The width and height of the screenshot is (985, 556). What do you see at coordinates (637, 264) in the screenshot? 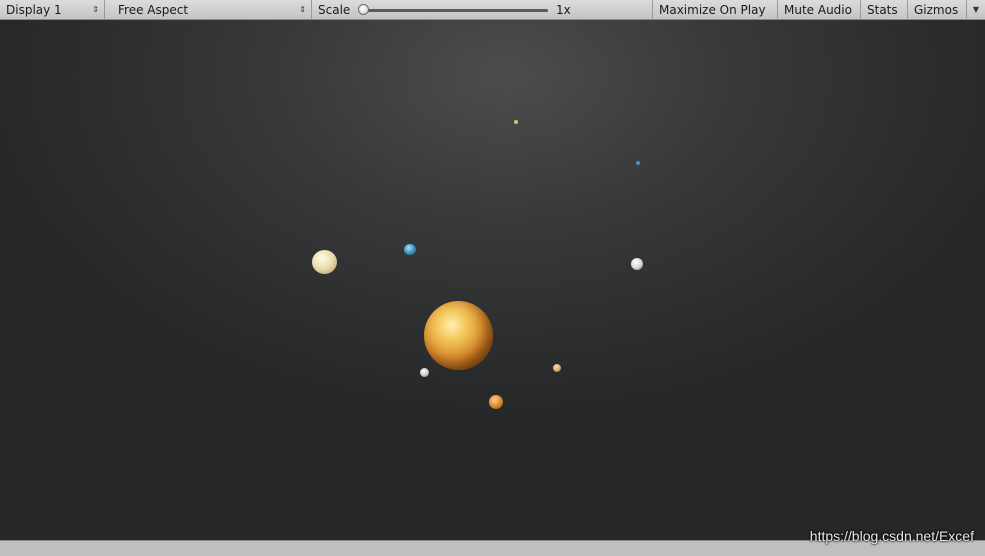
I see `planet-white-right-sphere` at bounding box center [637, 264].